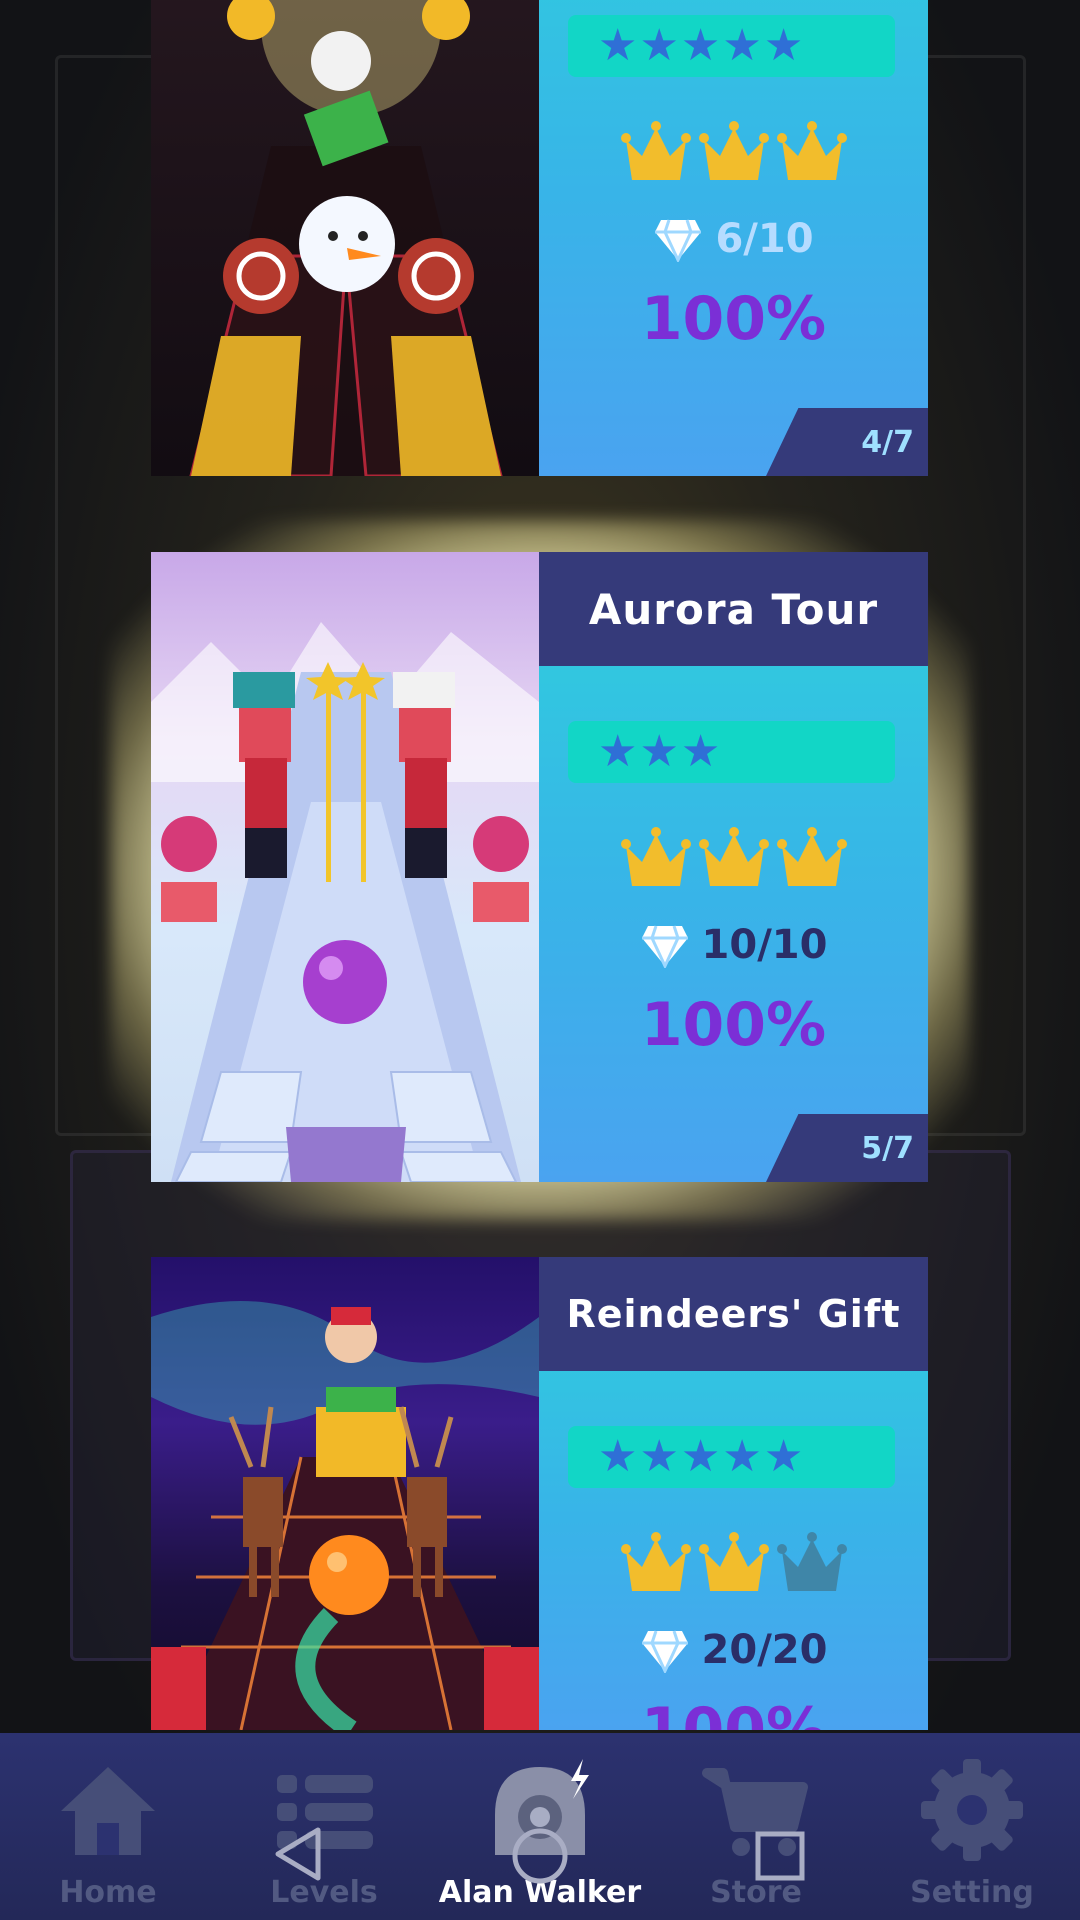 The width and height of the screenshot is (1080, 1920). What do you see at coordinates (764, 945) in the screenshot?
I see `gems-label: 10/10` at bounding box center [764, 945].